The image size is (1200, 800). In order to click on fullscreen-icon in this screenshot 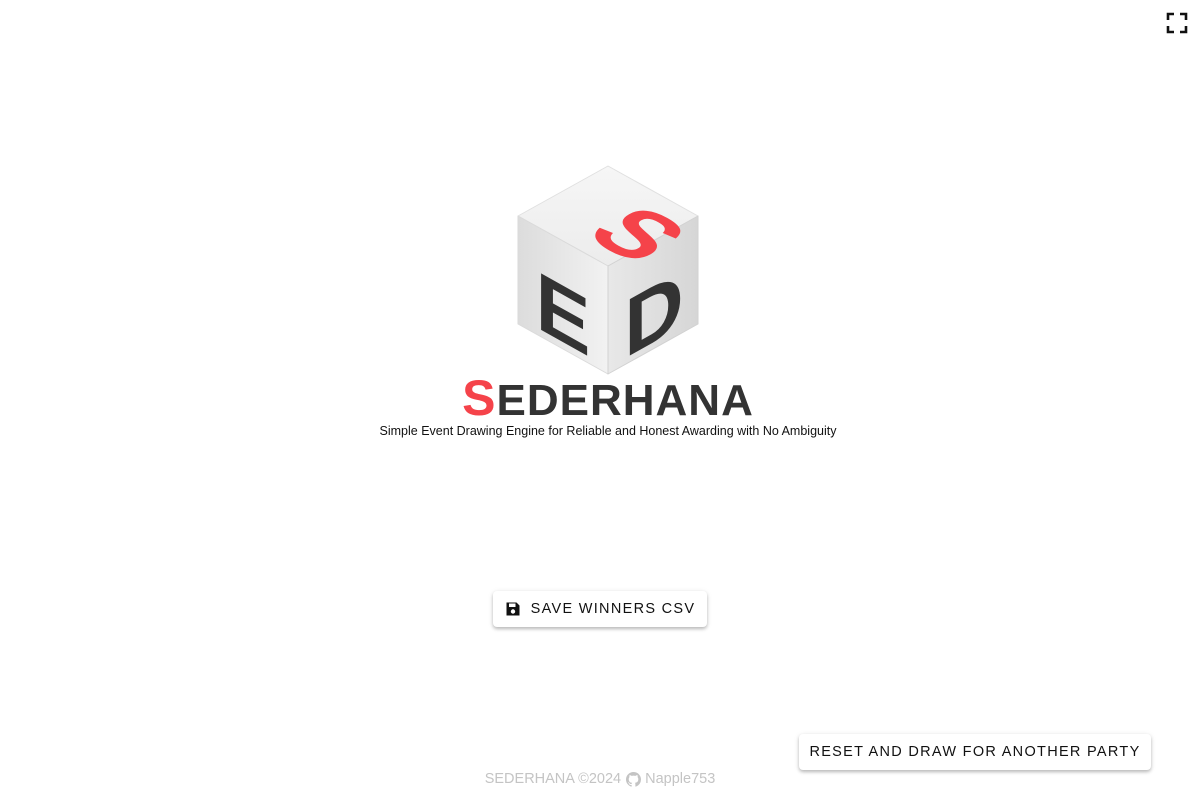, I will do `click(1177, 23)`.